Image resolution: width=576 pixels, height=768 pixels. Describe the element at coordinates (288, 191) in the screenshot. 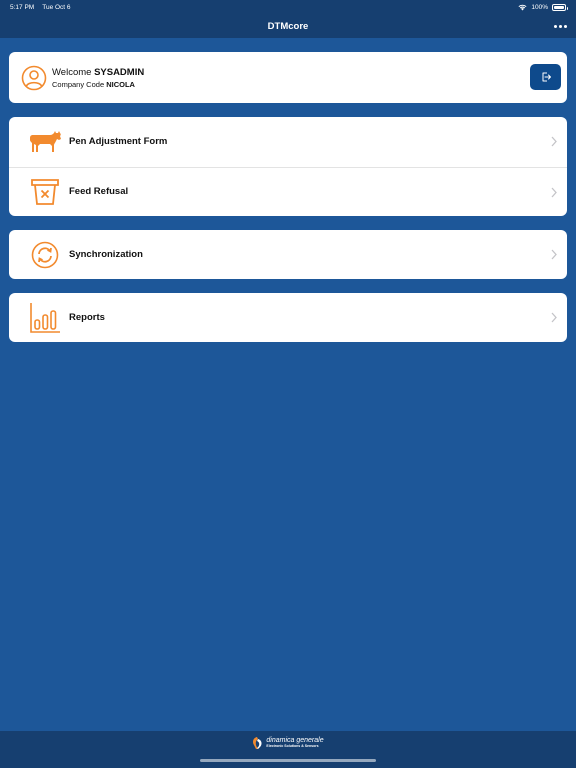

I see `menu-item-feed-refusal: Feed Refusal` at that location.